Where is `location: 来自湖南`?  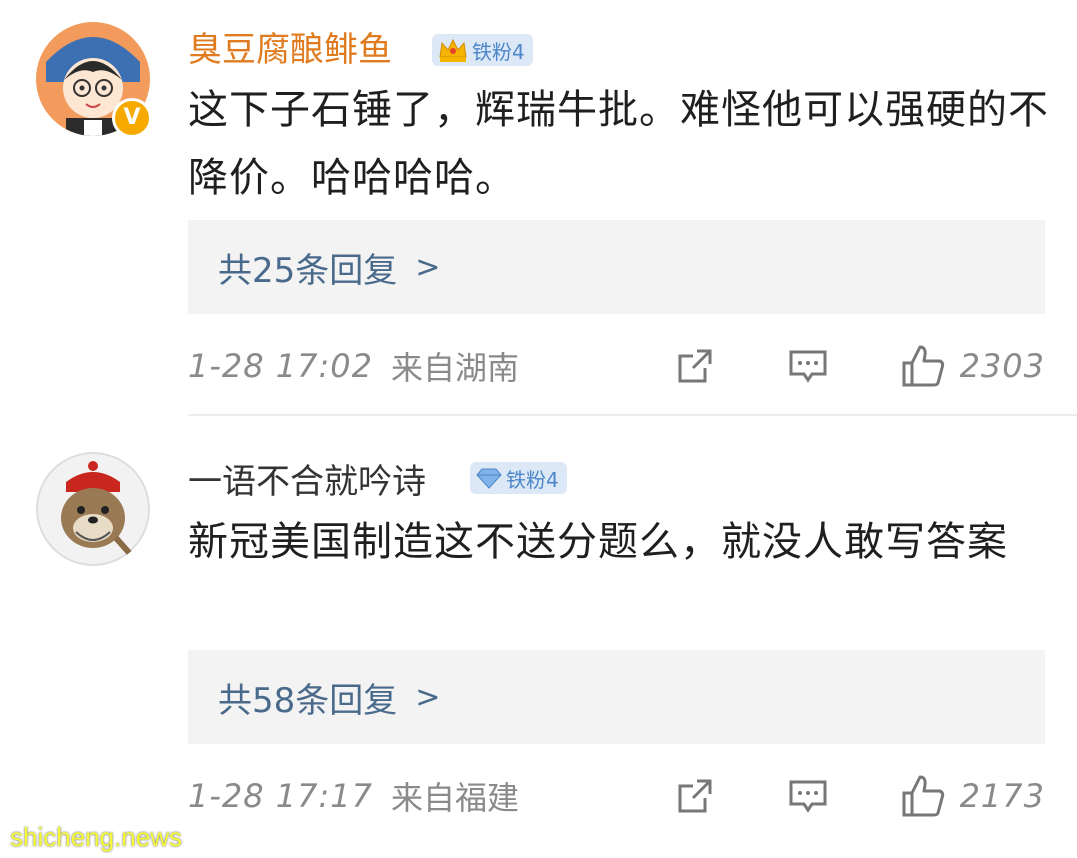
location: 来自湖南 is located at coordinates (455, 368).